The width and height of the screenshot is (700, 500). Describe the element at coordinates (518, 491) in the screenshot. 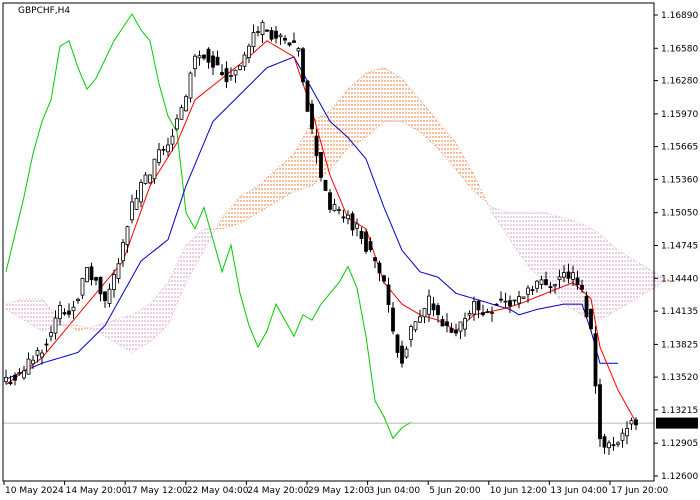

I see `x-tick-label: 10 Jun 12:00` at that location.